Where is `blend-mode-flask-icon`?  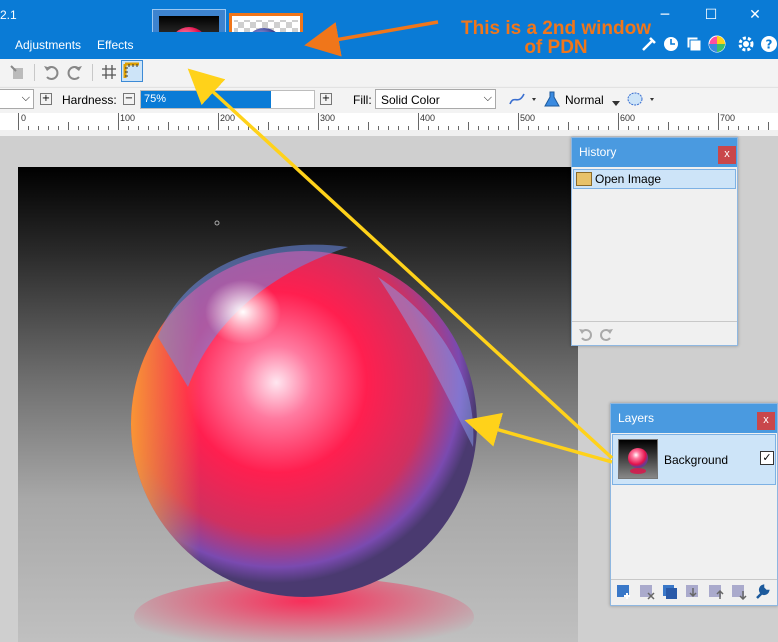 blend-mode-flask-icon is located at coordinates (552, 99).